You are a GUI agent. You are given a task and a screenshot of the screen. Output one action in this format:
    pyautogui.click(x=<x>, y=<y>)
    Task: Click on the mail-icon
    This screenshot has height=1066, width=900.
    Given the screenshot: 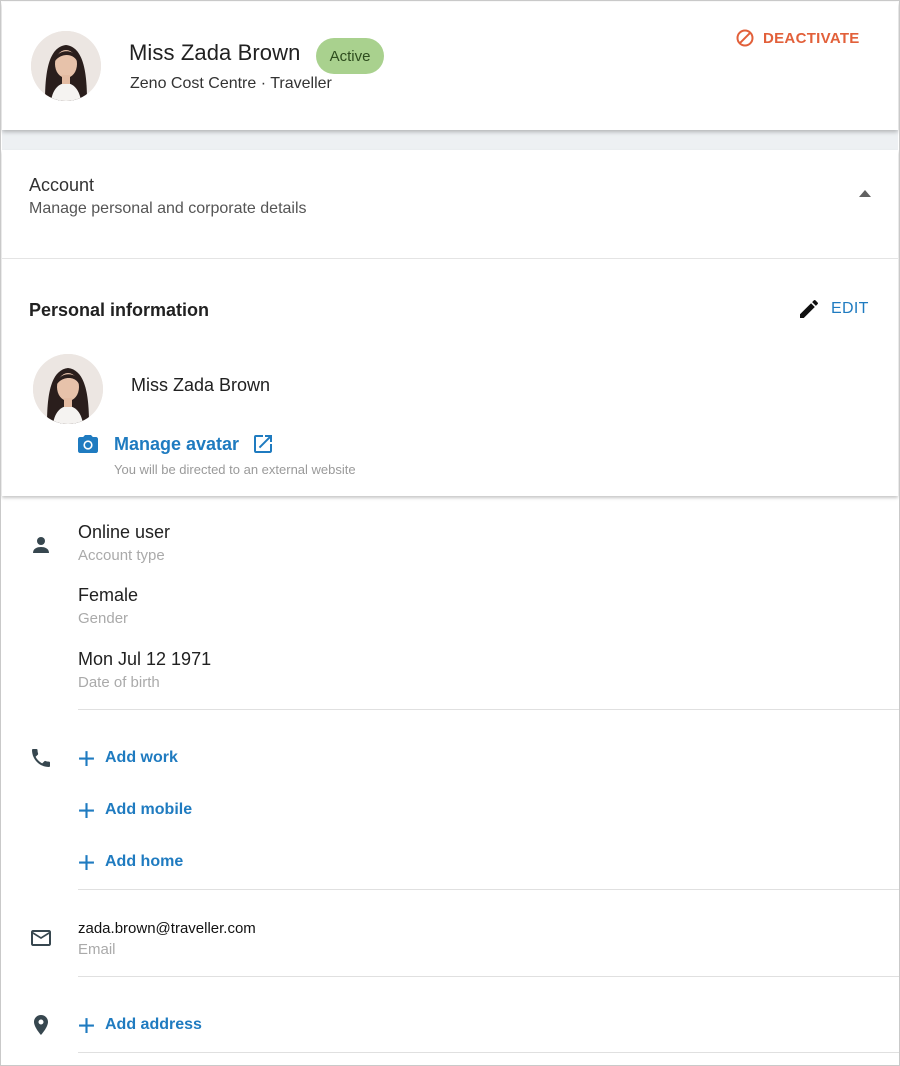 What is the action you would take?
    pyautogui.click(x=41, y=938)
    